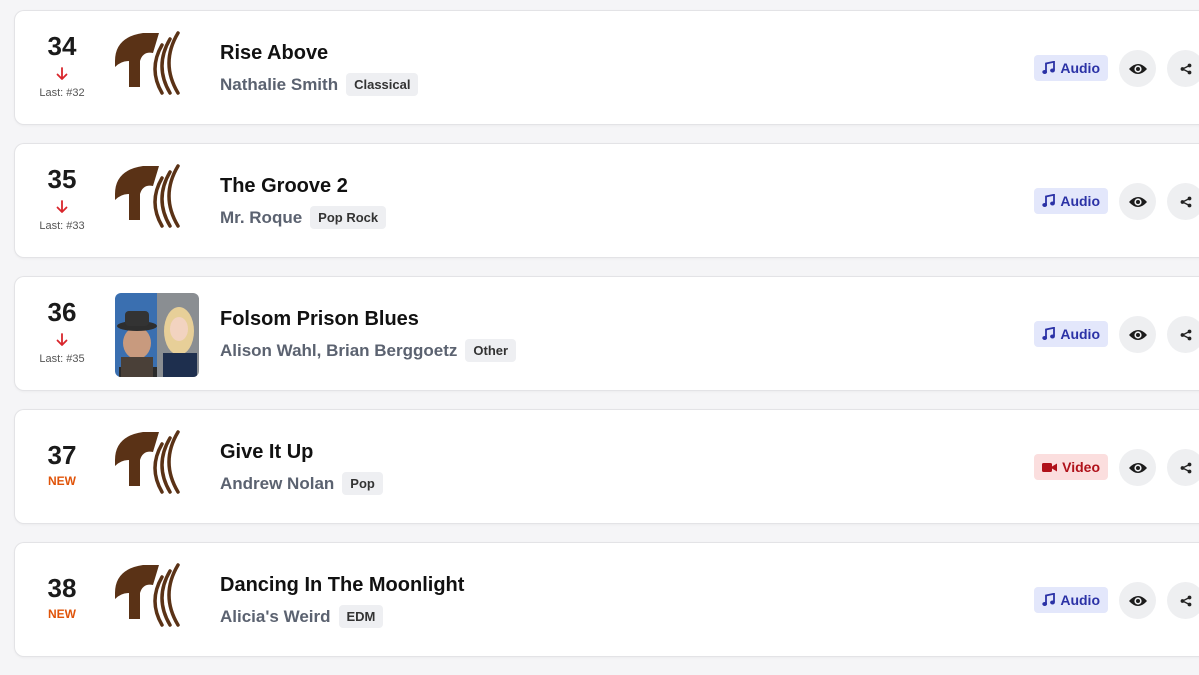 The image size is (1199, 675). Describe the element at coordinates (274, 53) in the screenshot. I see `song-title: Rise Above` at that location.